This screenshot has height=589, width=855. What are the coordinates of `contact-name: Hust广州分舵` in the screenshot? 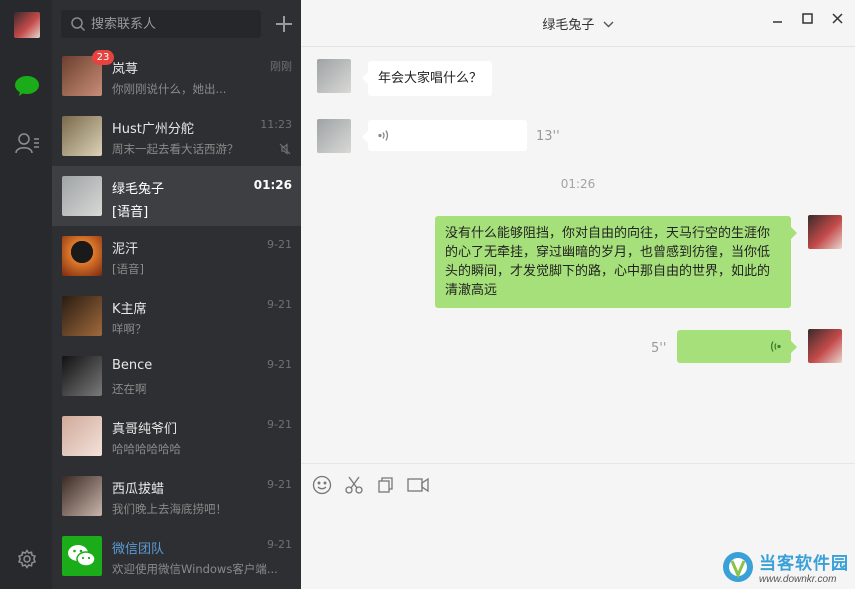 It's located at (153, 129).